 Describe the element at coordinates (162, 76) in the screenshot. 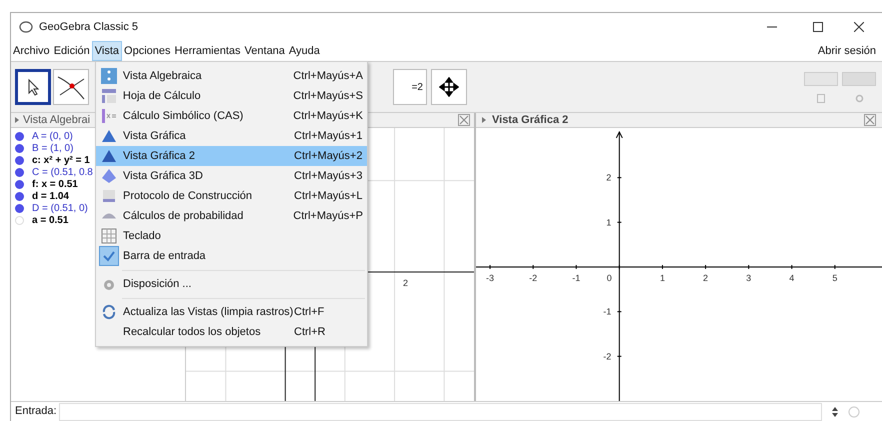

I see `menu-option-label: Vista Algebraica` at that location.